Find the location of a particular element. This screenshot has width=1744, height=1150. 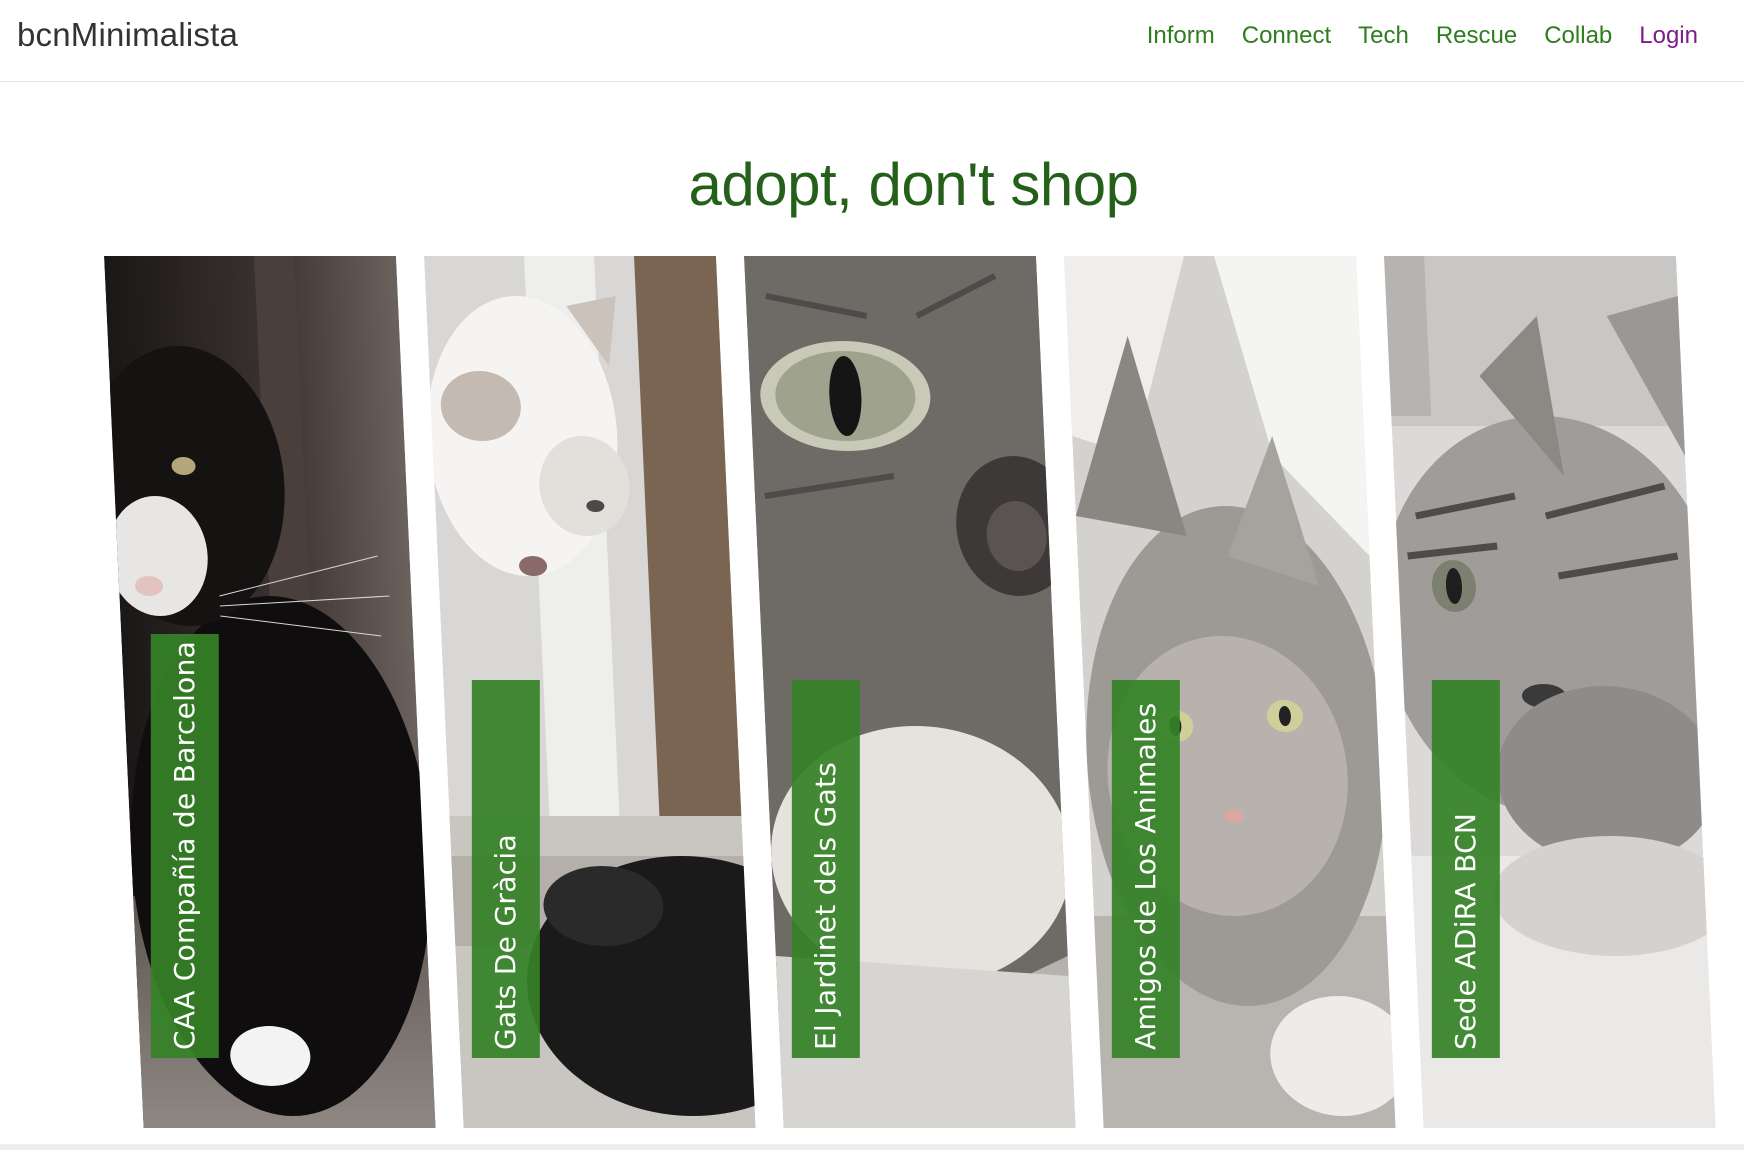

shelter-card-gats-de-gracia: Gats De Gràcia is located at coordinates (590, 692).